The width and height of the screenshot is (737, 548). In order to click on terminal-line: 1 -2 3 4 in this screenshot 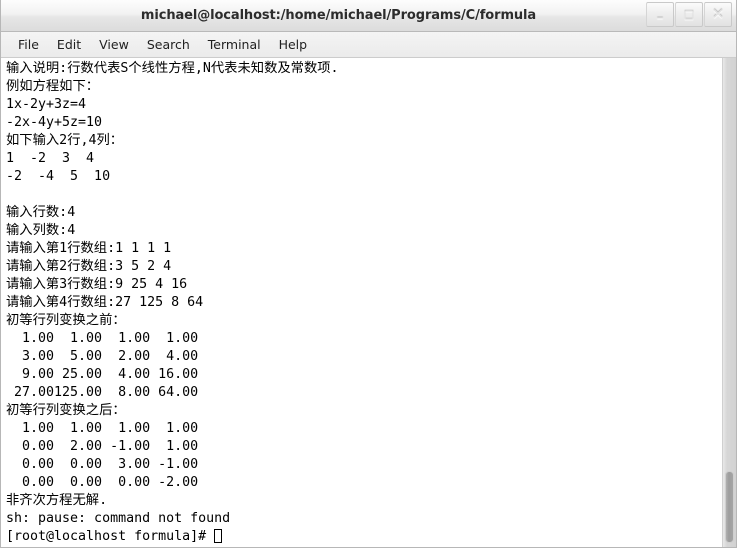, I will do `click(50, 158)`.